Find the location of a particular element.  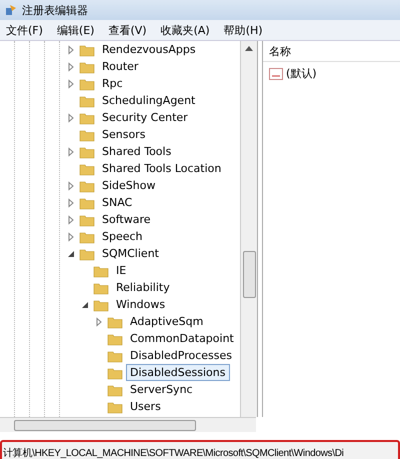

window-title: 注册表编辑器 is located at coordinates (55, 10).